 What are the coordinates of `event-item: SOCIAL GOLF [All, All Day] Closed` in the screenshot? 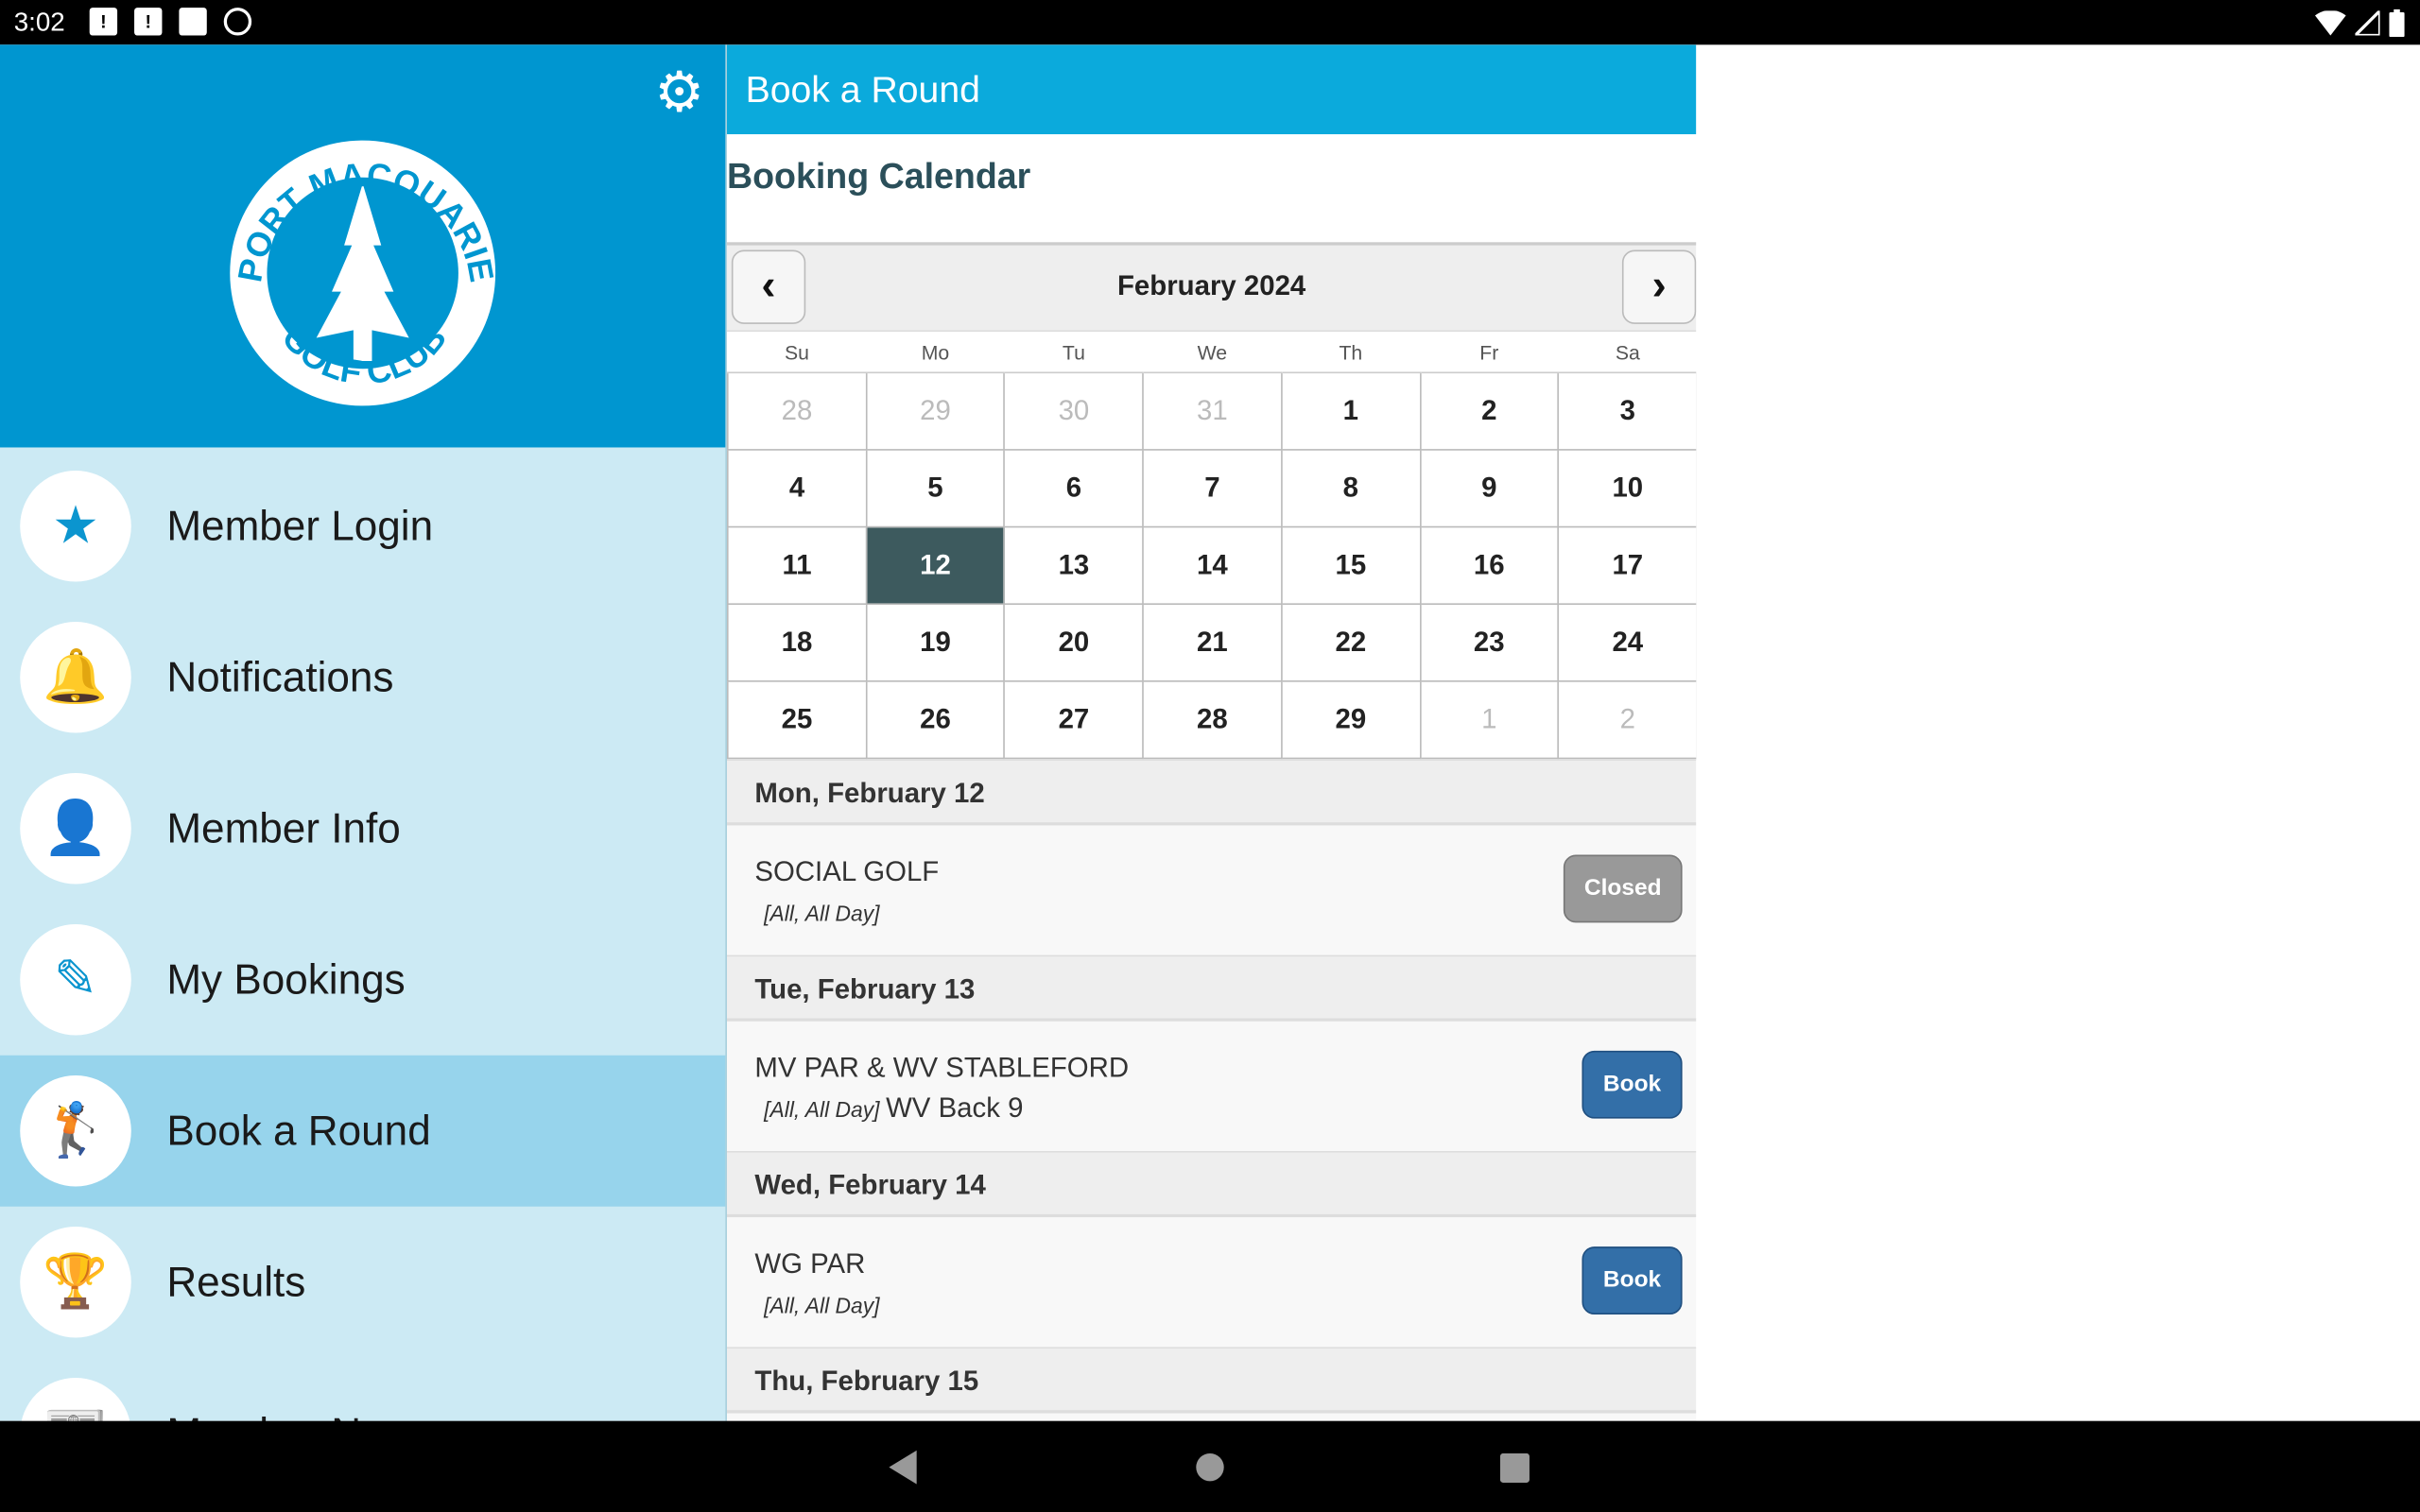 It's located at (1211, 890).